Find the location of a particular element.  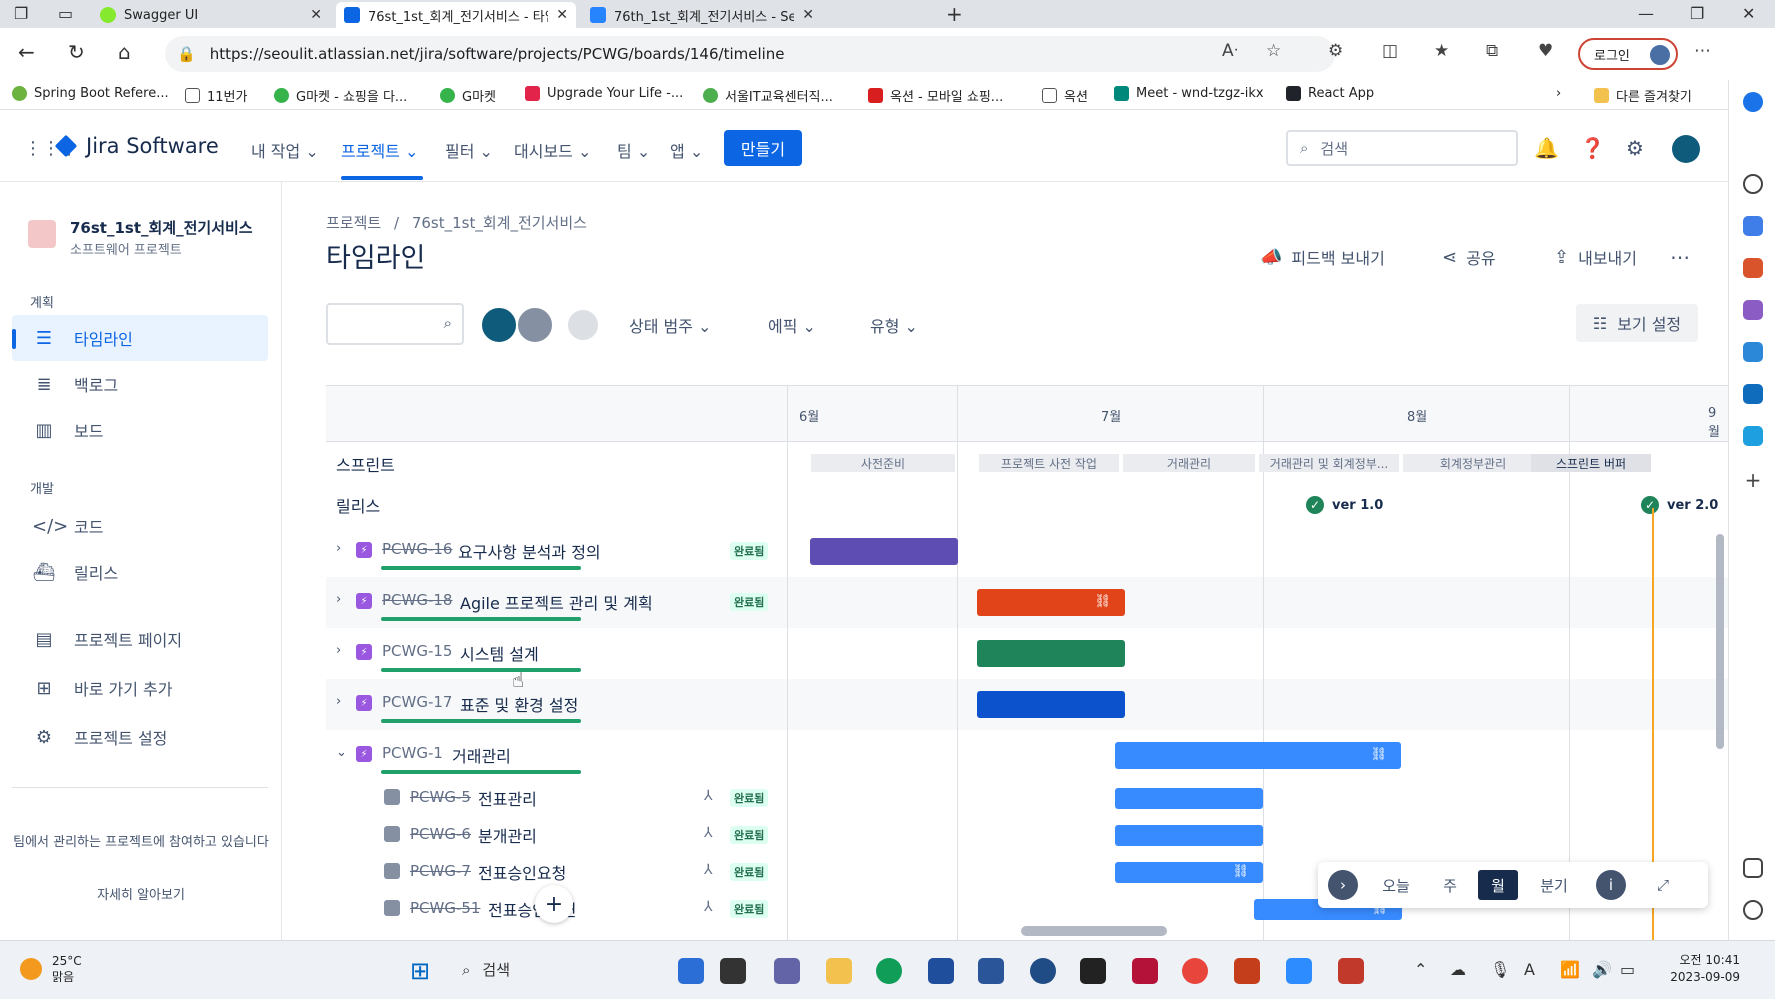

epic-filter: 에픽 ⌄ is located at coordinates (792, 325).